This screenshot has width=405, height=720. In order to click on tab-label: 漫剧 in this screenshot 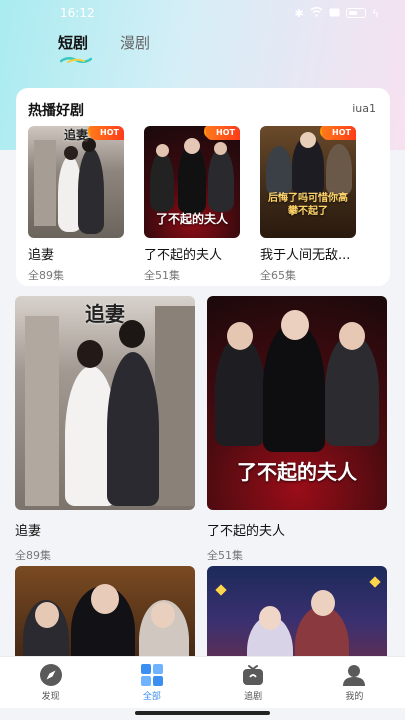, I will do `click(135, 43)`.